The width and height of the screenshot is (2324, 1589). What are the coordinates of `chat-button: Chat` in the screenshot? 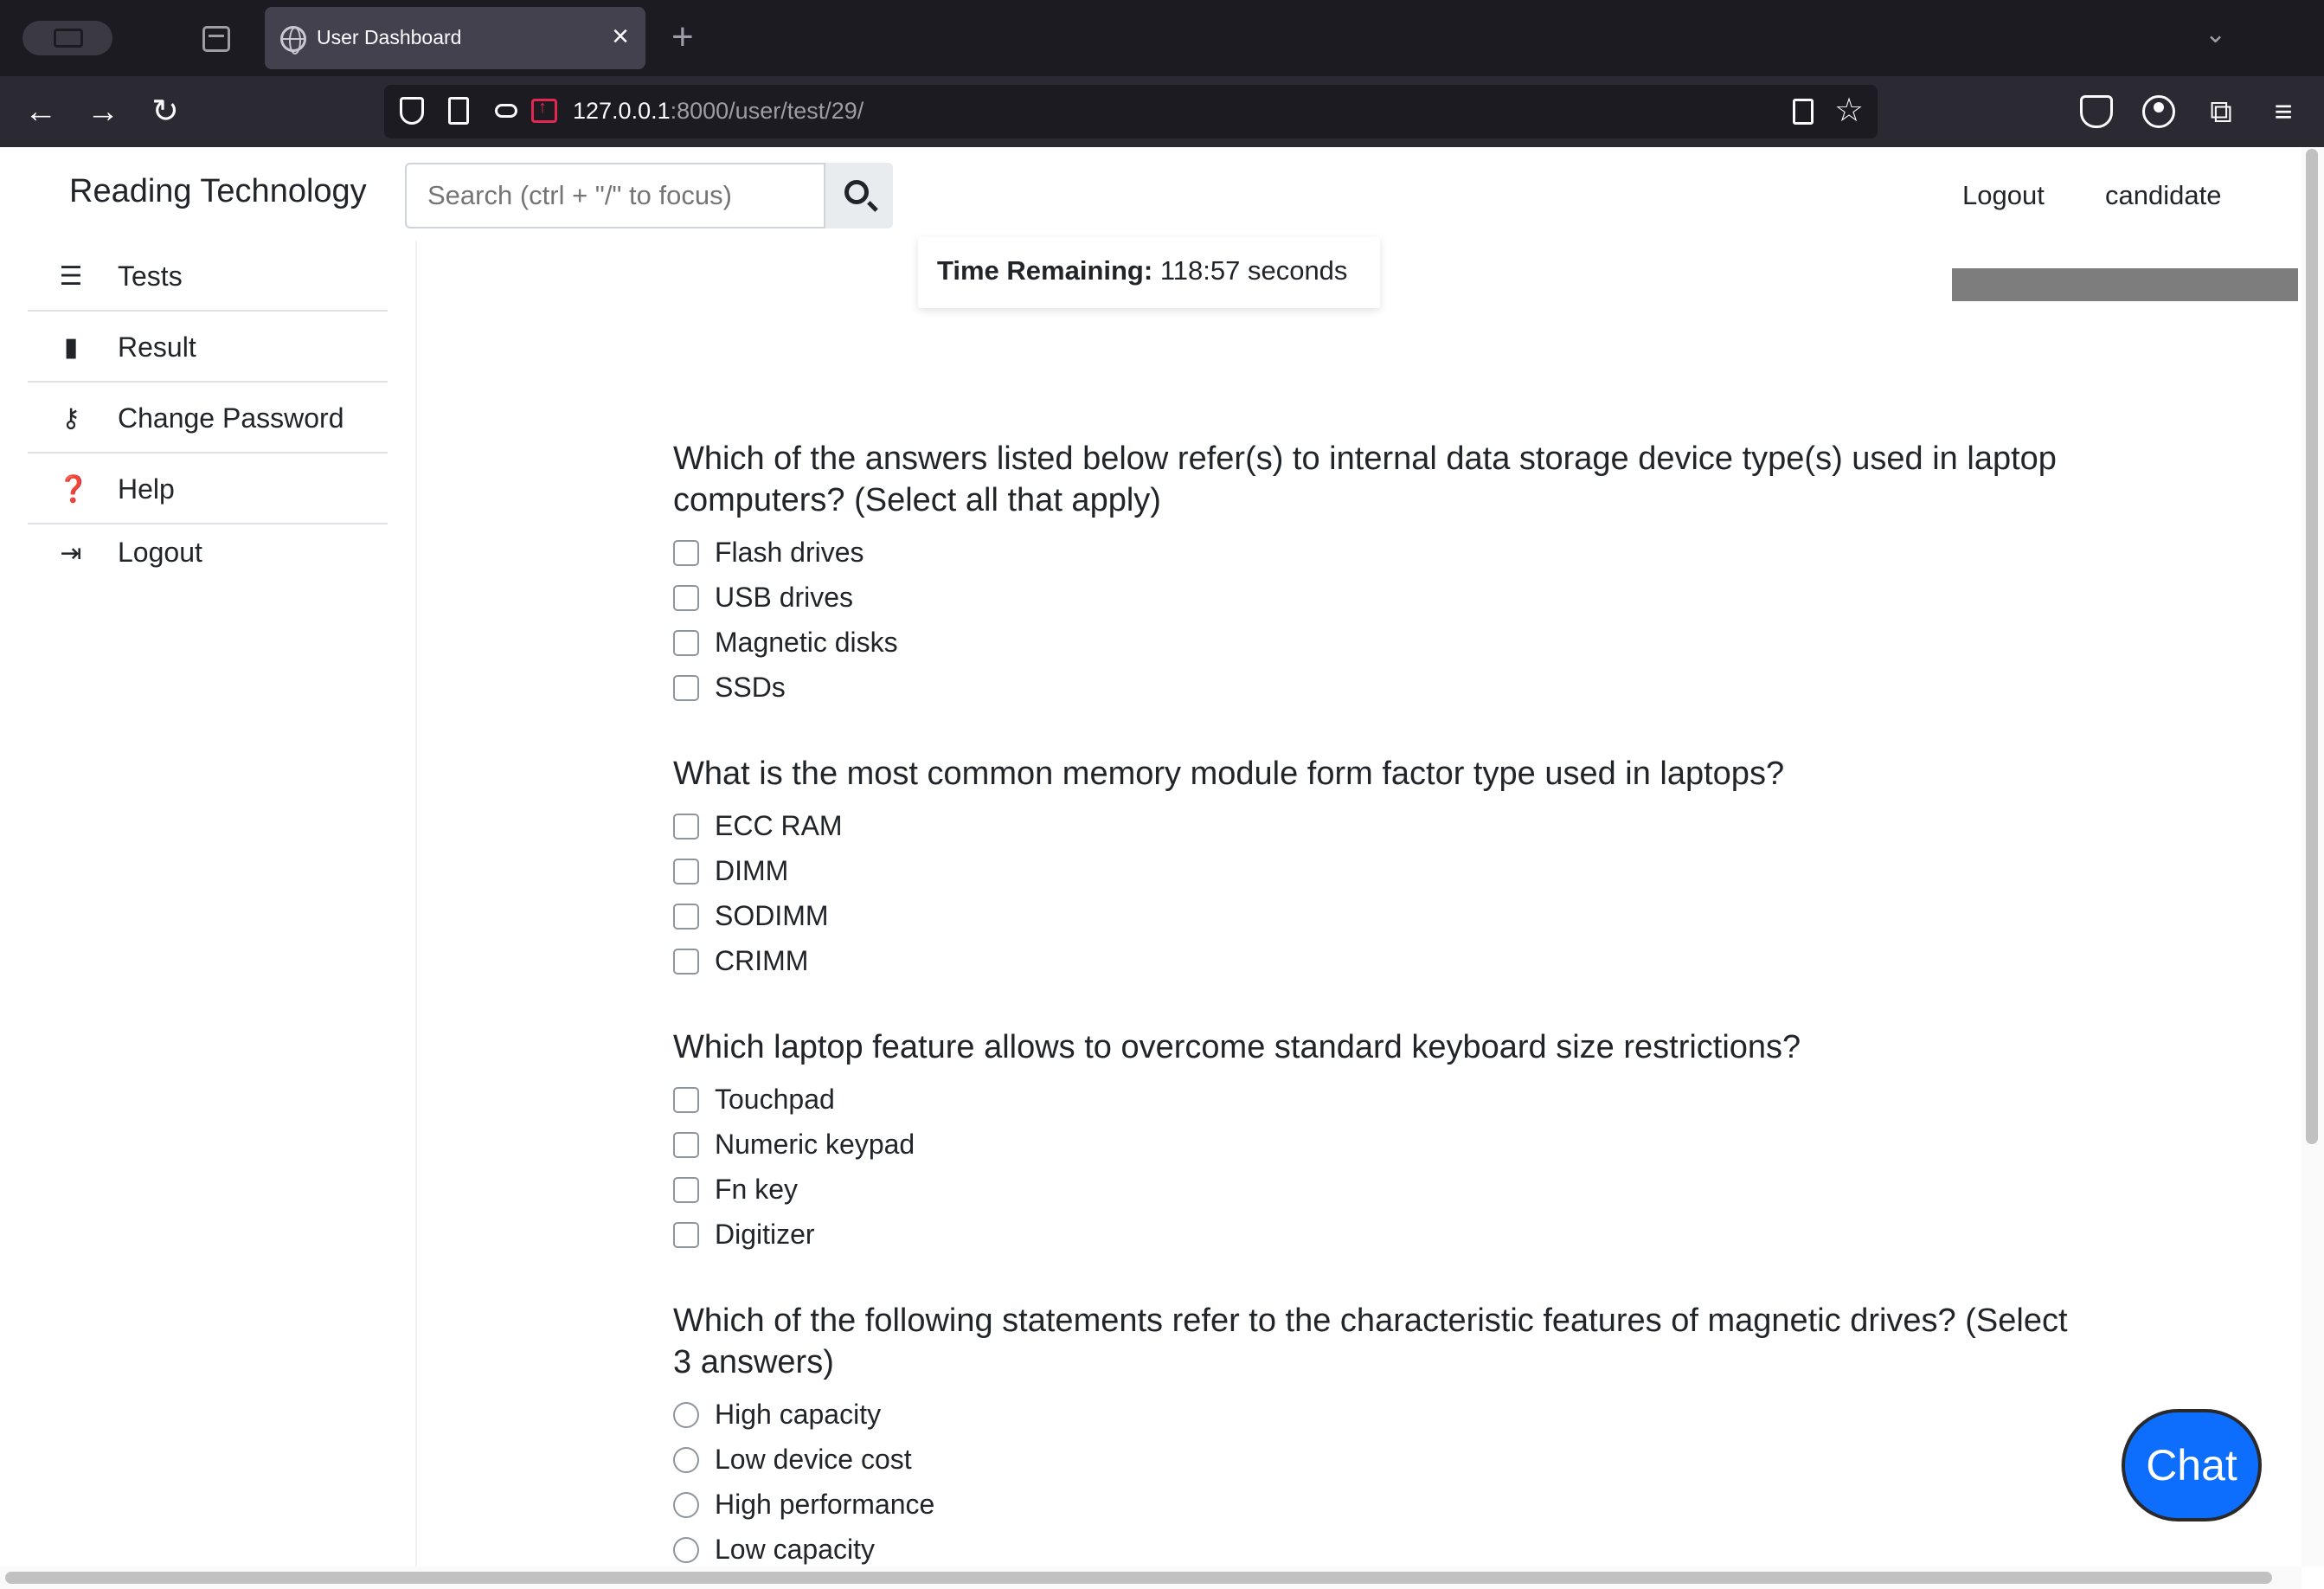 It's located at (2192, 1465).